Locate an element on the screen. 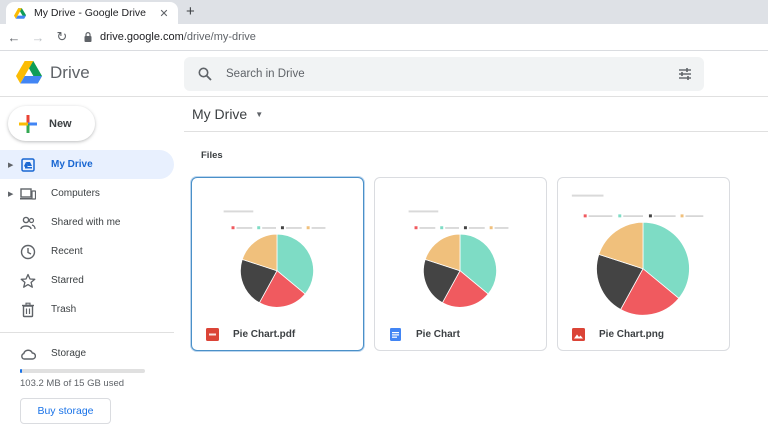 This screenshot has width=768, height=432. sidebar-item-my-drive: ▶ My Drive is located at coordinates (87, 164).